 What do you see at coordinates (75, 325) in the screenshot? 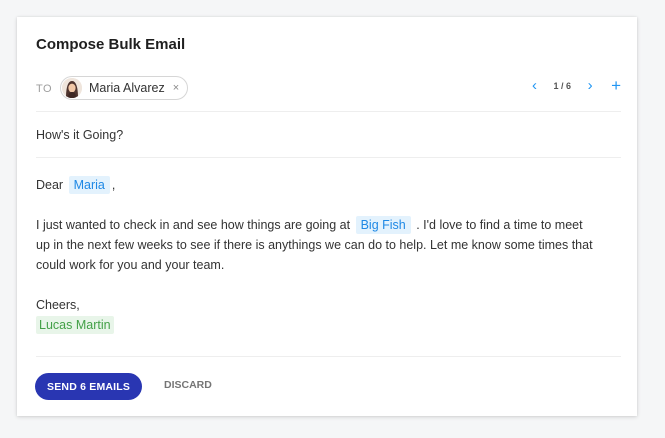
I see `signature-tag: Lucas Martin` at bounding box center [75, 325].